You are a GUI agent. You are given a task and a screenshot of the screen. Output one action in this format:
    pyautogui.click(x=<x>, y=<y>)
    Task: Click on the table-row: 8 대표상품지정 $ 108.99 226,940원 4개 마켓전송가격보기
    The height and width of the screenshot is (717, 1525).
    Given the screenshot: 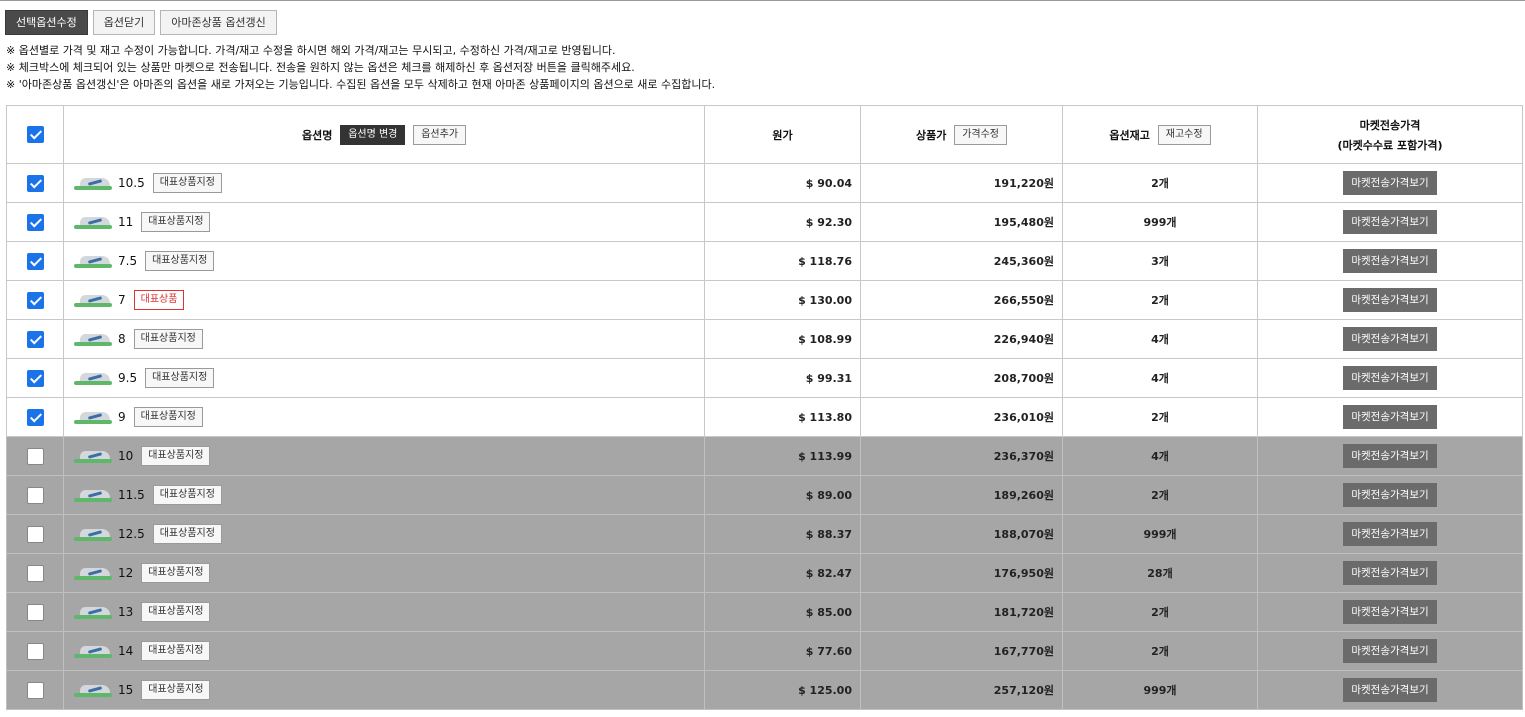 What is the action you would take?
    pyautogui.click(x=764, y=339)
    